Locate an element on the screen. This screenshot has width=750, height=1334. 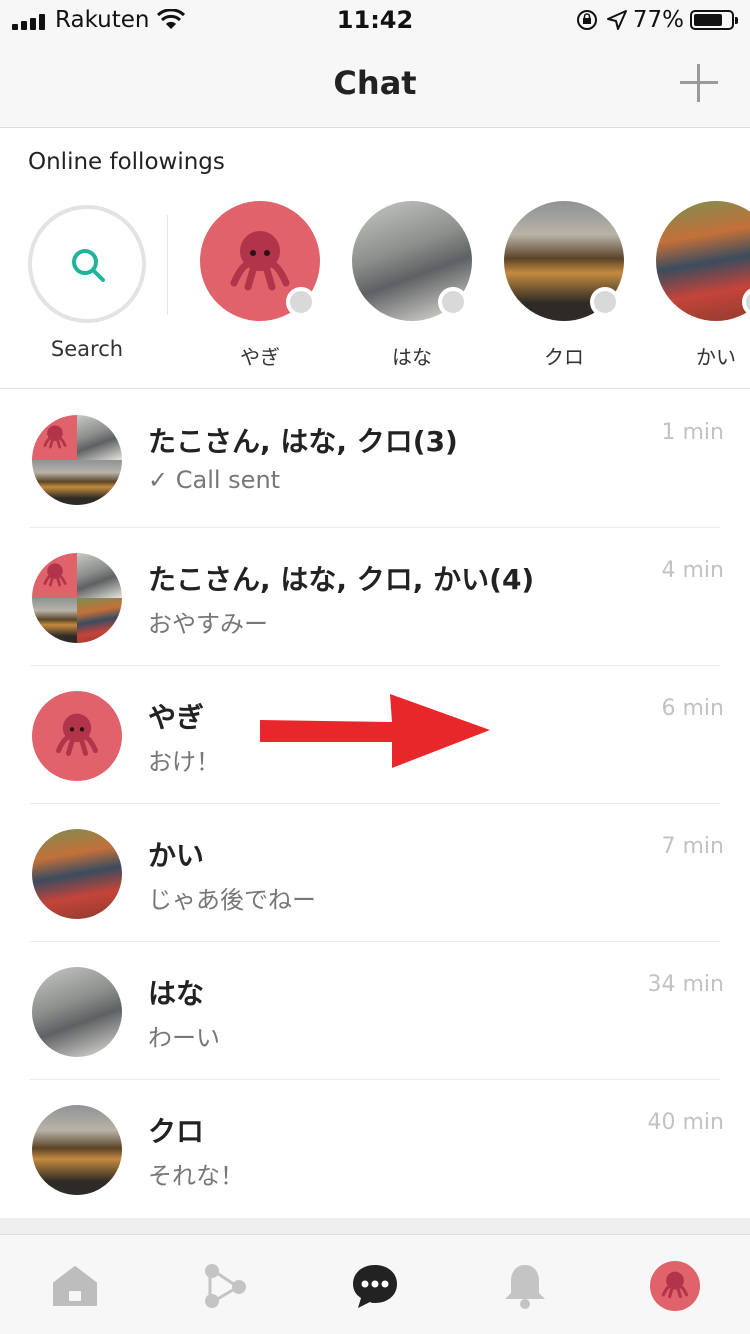
chat-icon is located at coordinates (375, 1286).